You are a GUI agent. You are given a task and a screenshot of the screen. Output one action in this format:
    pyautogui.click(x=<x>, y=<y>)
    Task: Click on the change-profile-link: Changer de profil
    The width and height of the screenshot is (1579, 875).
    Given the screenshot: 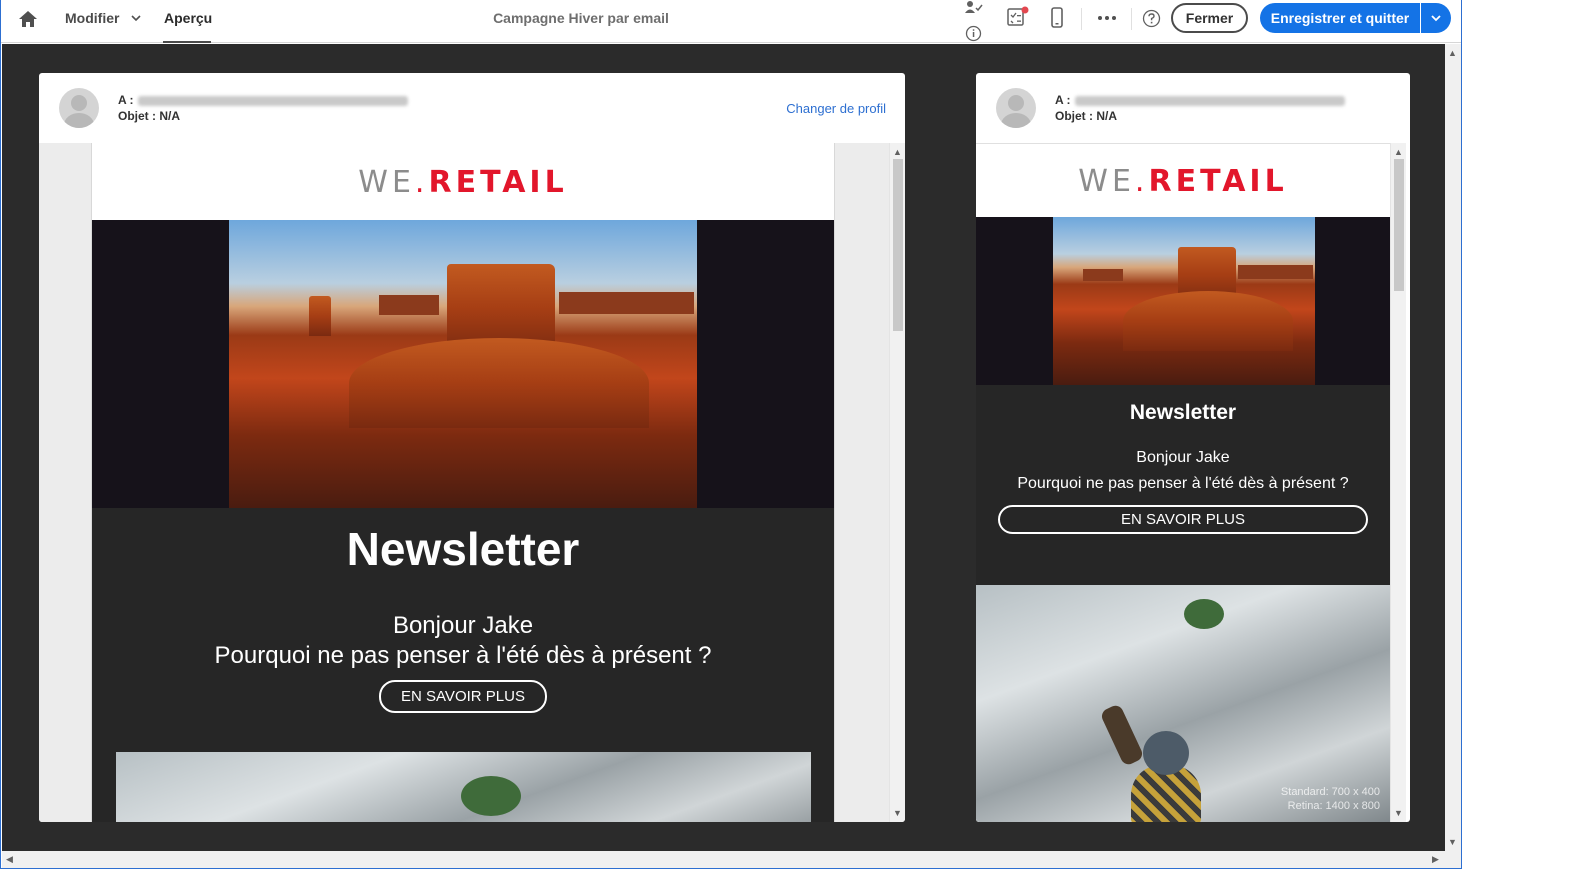 What is the action you would take?
    pyautogui.click(x=836, y=108)
    